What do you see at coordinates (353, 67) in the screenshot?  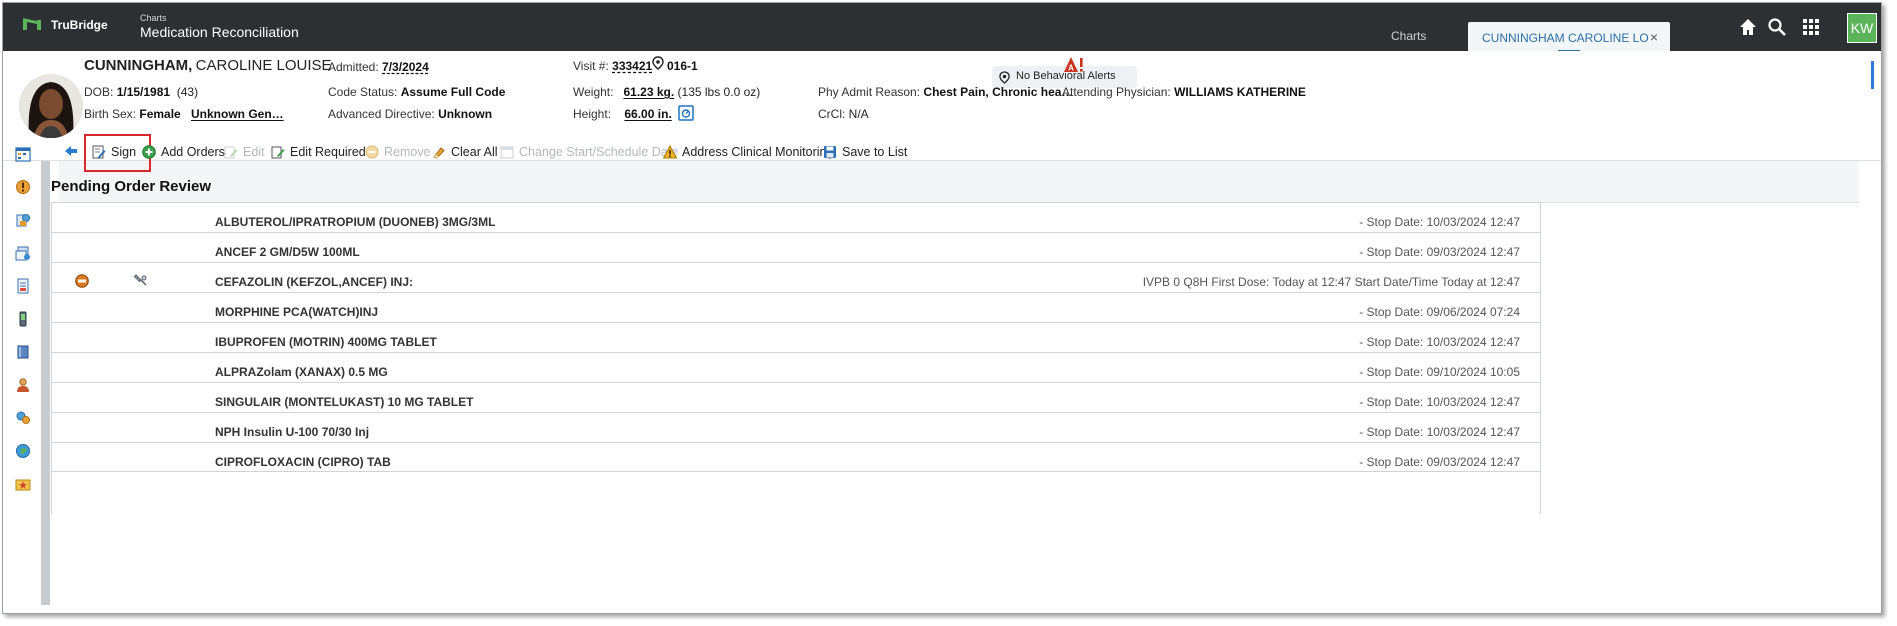 I see `admitted-label: Admitted:` at bounding box center [353, 67].